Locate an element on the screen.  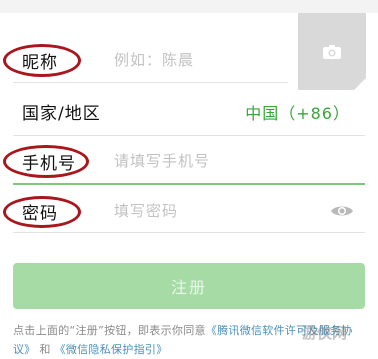
terms-prefix: 点击上面的“注册”按钮，即表示你同意 is located at coordinates (109, 330).